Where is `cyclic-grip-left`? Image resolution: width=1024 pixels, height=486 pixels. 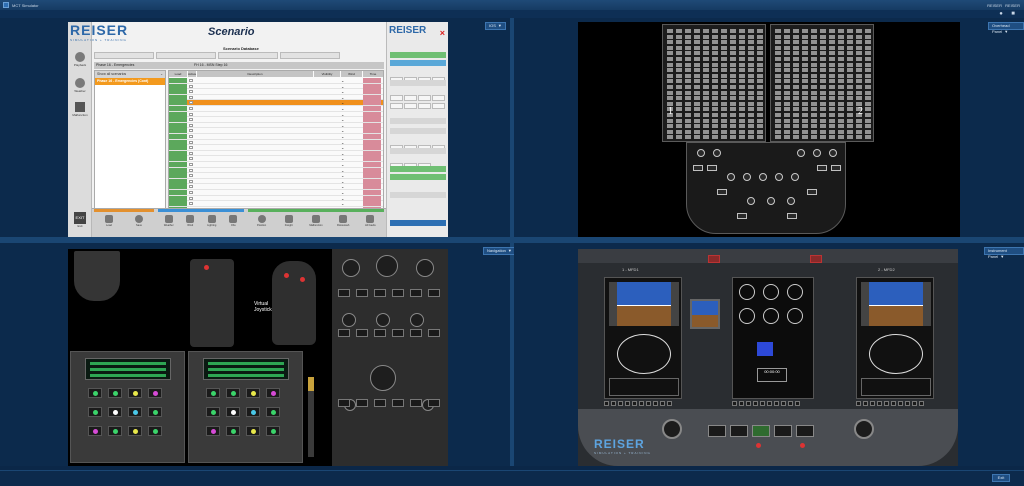
cyclic-grip-left is located at coordinates (212, 303).